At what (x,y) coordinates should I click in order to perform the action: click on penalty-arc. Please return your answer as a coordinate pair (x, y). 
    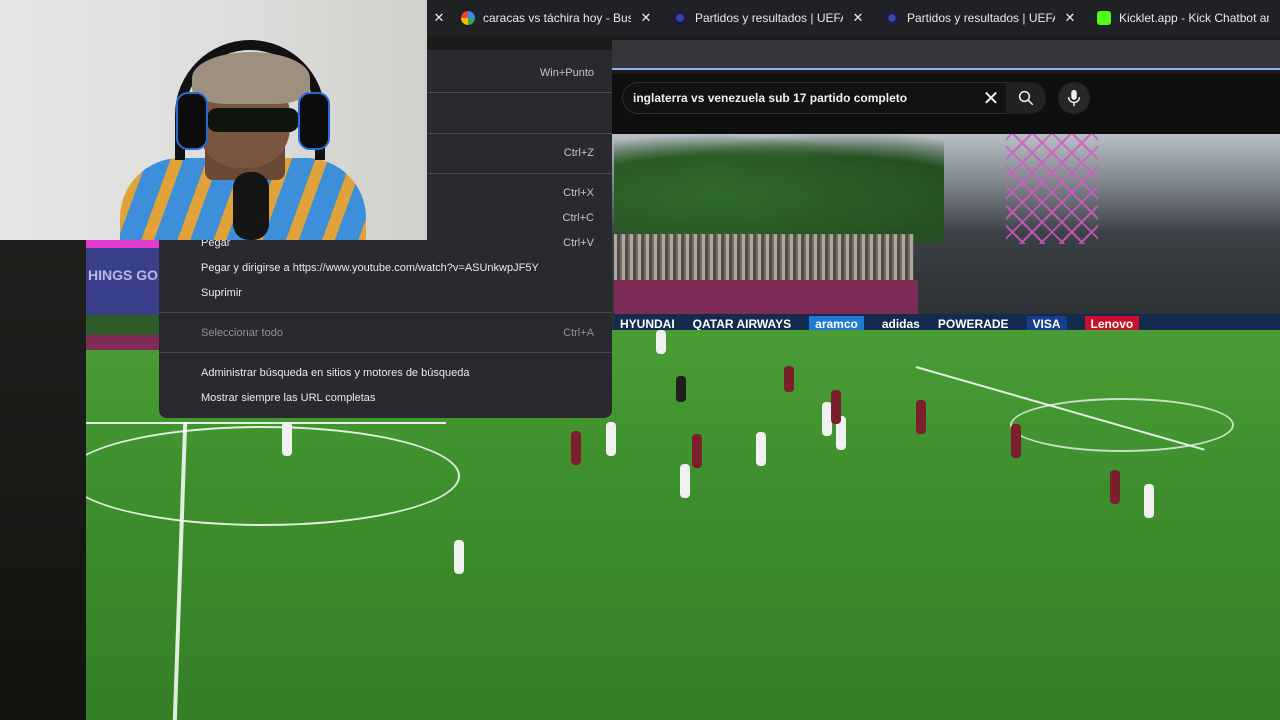
    Looking at the image, I should click on (1122, 425).